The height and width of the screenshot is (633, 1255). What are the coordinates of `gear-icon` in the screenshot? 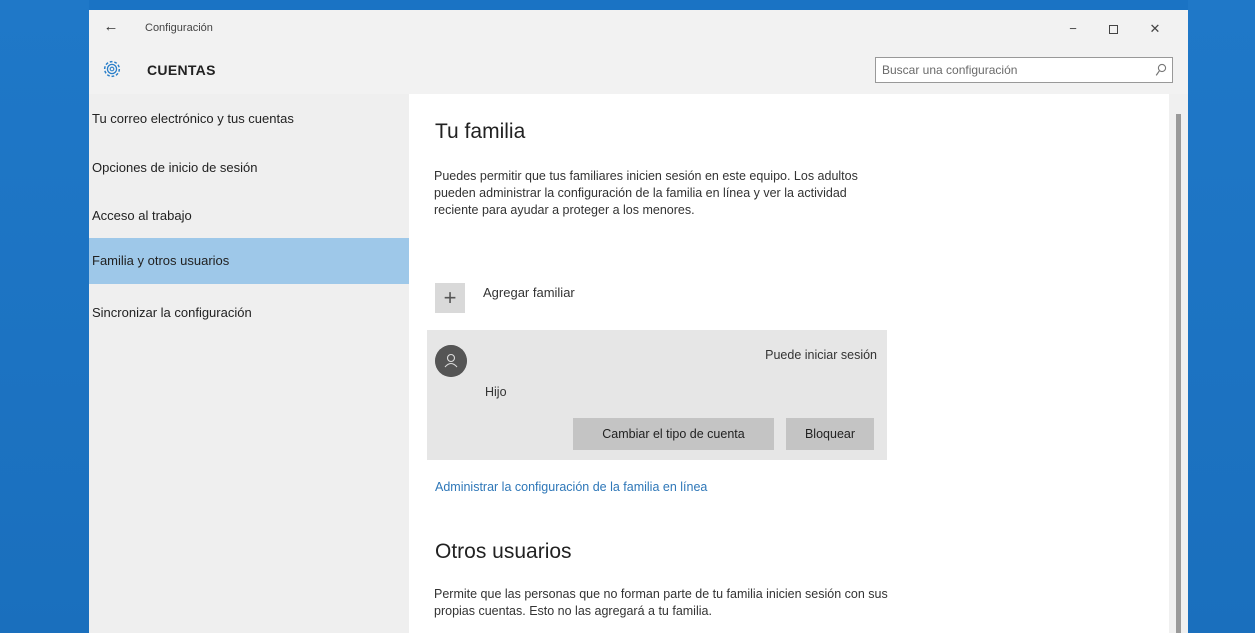 It's located at (112, 69).